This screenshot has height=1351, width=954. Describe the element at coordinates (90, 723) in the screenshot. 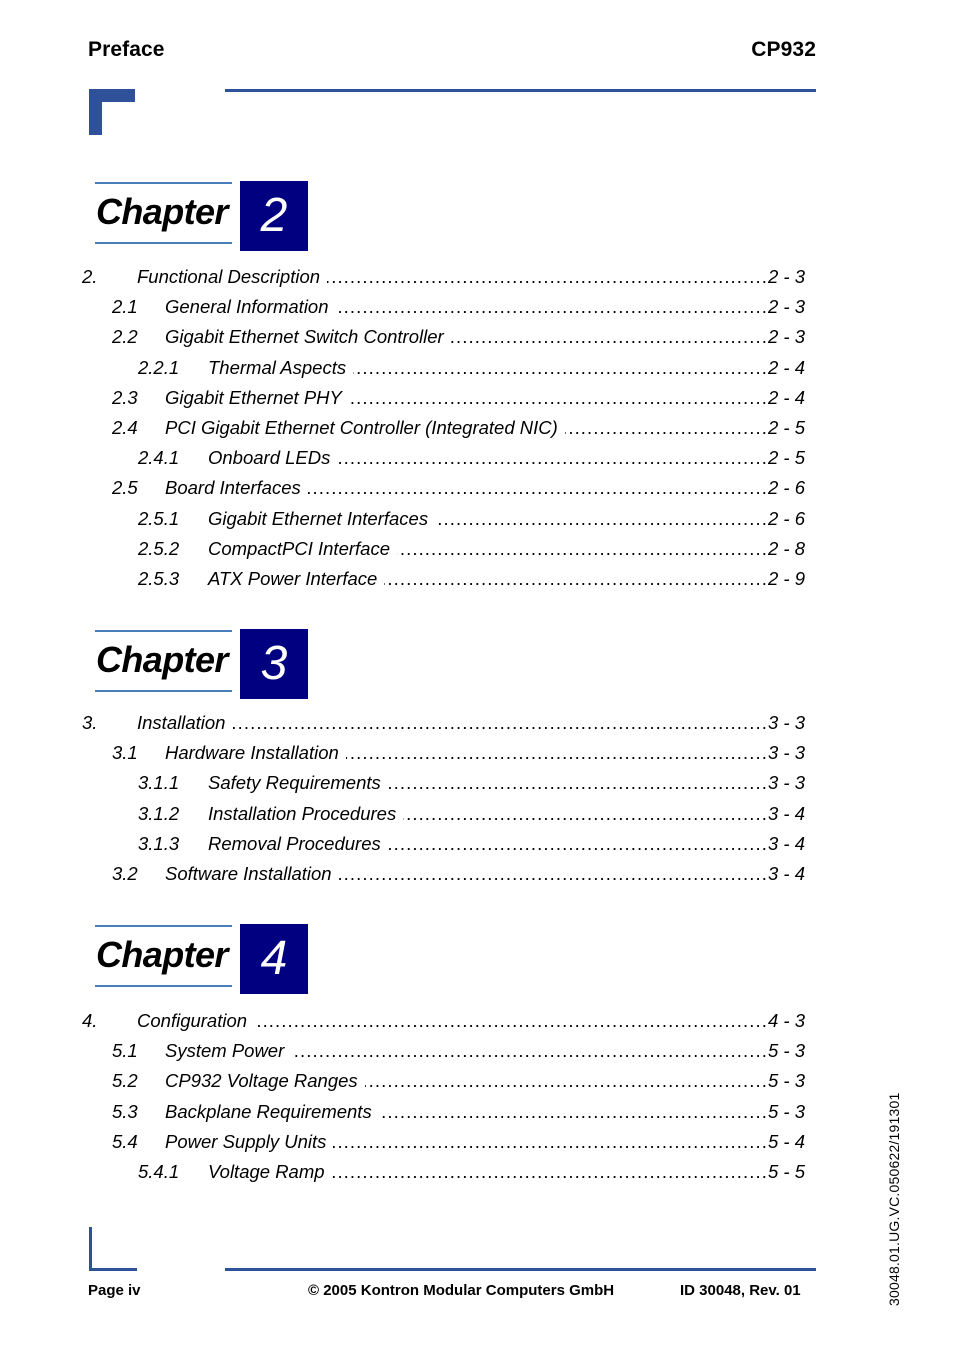

I see `toc-entry-number: 3.` at that location.